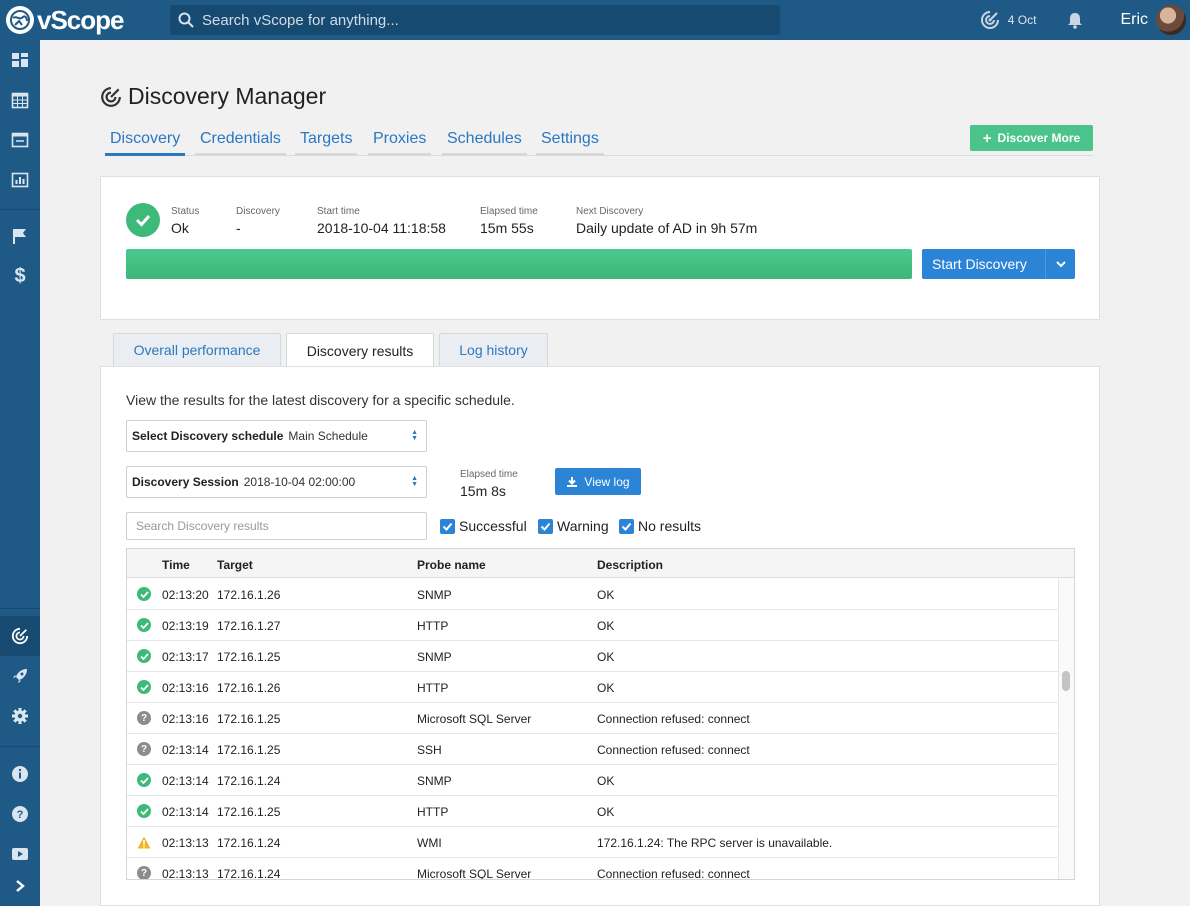 This screenshot has width=1190, height=906. What do you see at coordinates (326, 143) in the screenshot?
I see `tab-targets: Targets` at bounding box center [326, 143].